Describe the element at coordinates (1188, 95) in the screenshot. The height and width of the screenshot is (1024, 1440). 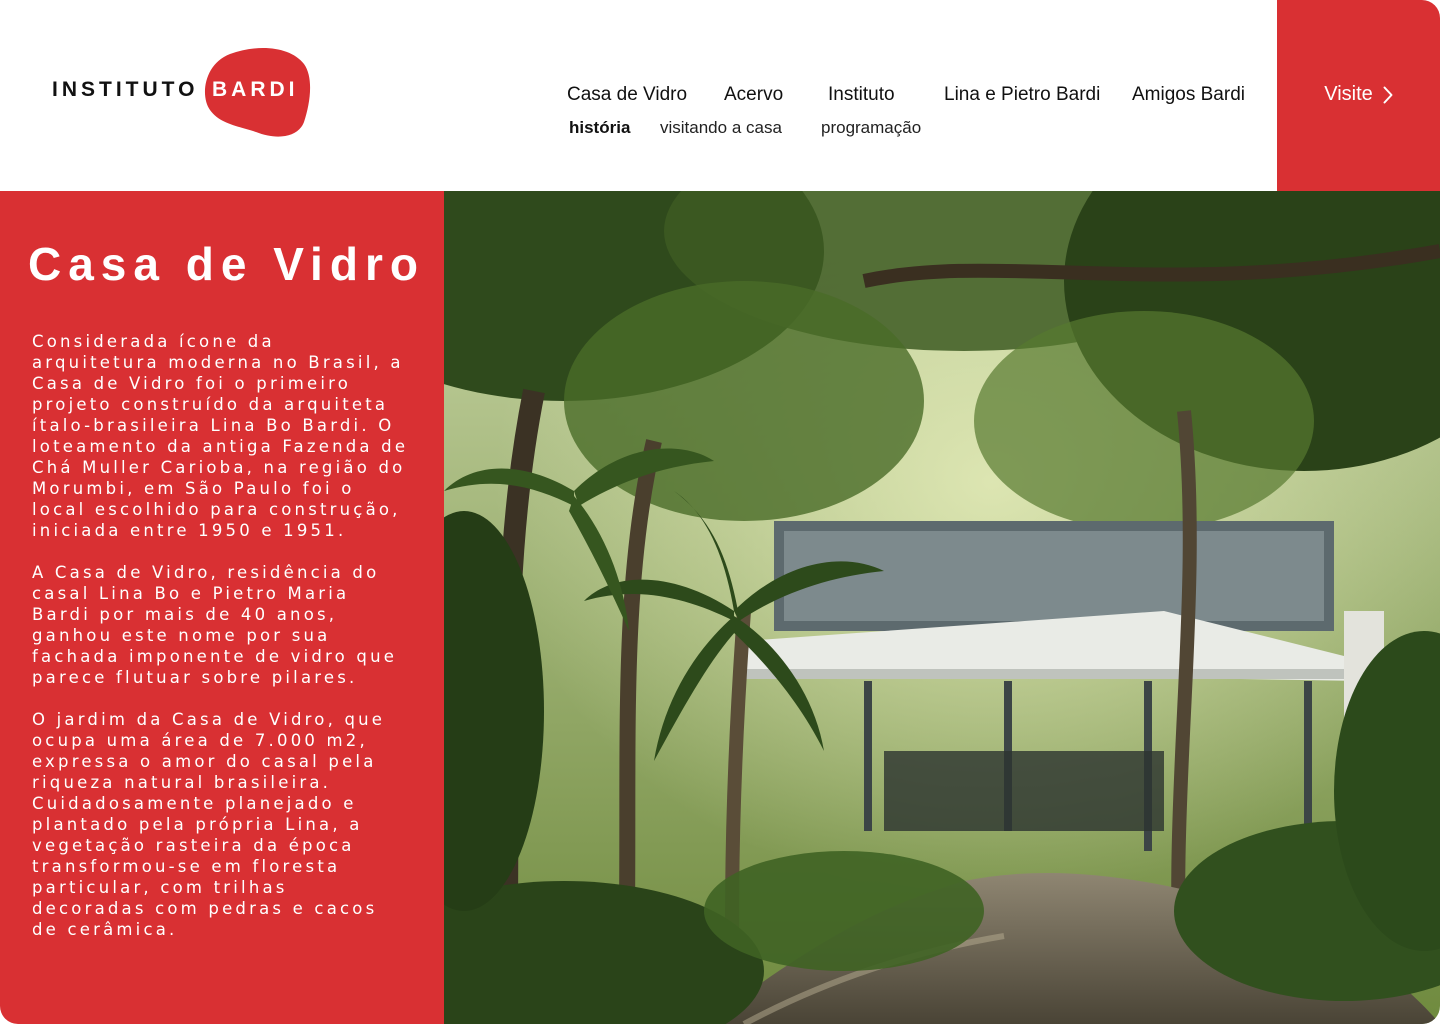
I see `nav-amigos-bardi: Amigos Bardi` at that location.